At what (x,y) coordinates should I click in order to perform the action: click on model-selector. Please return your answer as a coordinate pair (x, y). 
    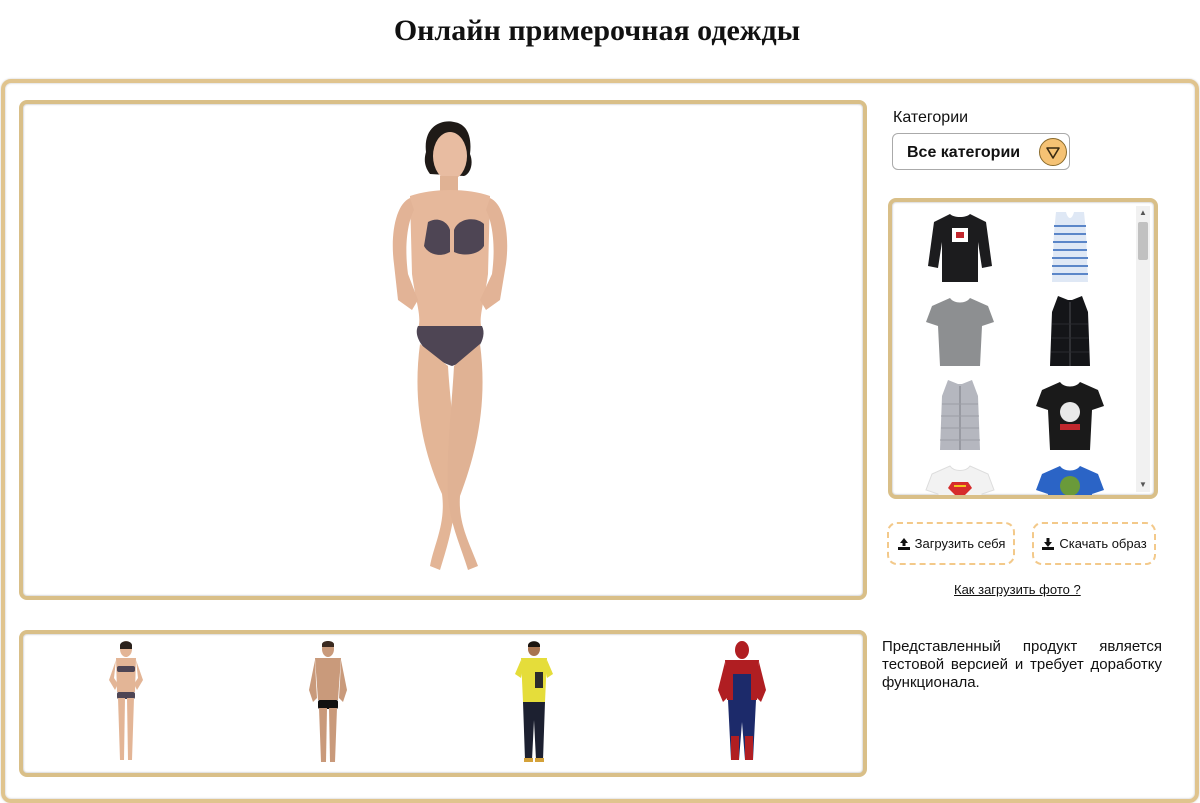
    Looking at the image, I should click on (443, 703).